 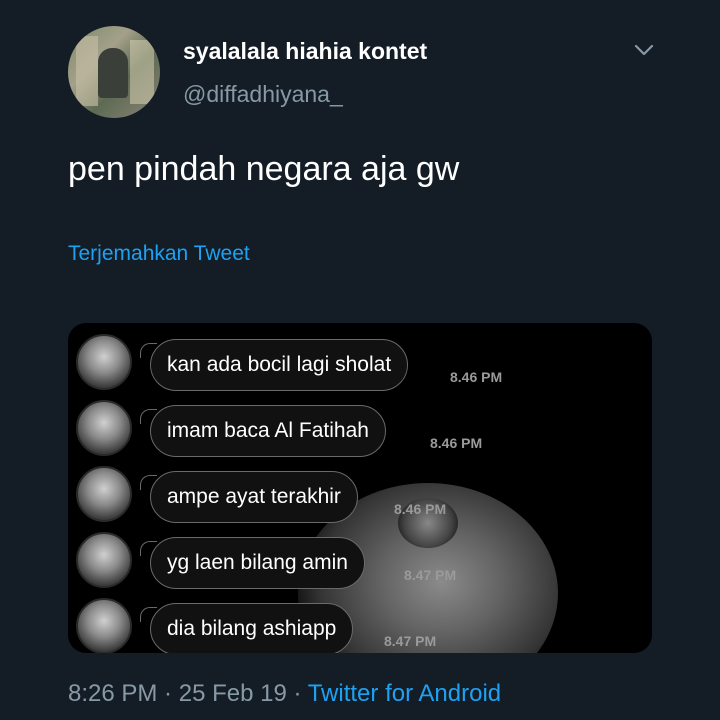 I want to click on tweet-source-link: Twitter for Android, so click(x=404, y=693).